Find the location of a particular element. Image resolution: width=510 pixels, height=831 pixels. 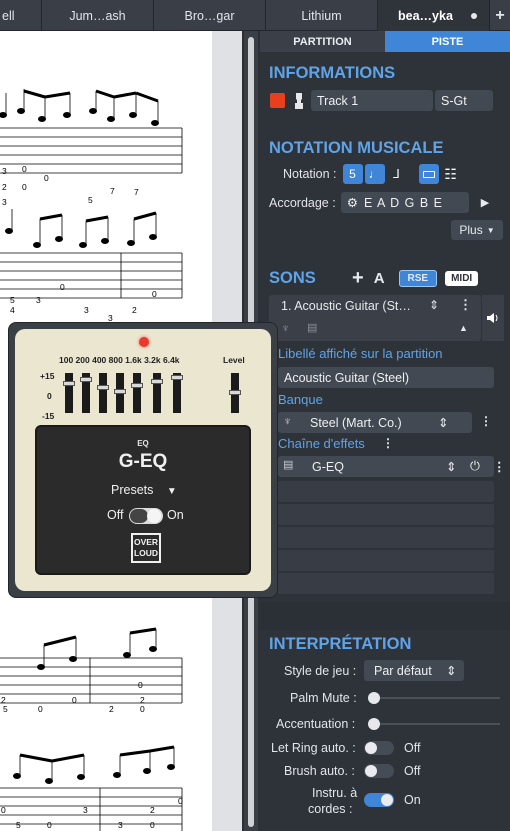

guitar-icon is located at coordinates (299, 101).